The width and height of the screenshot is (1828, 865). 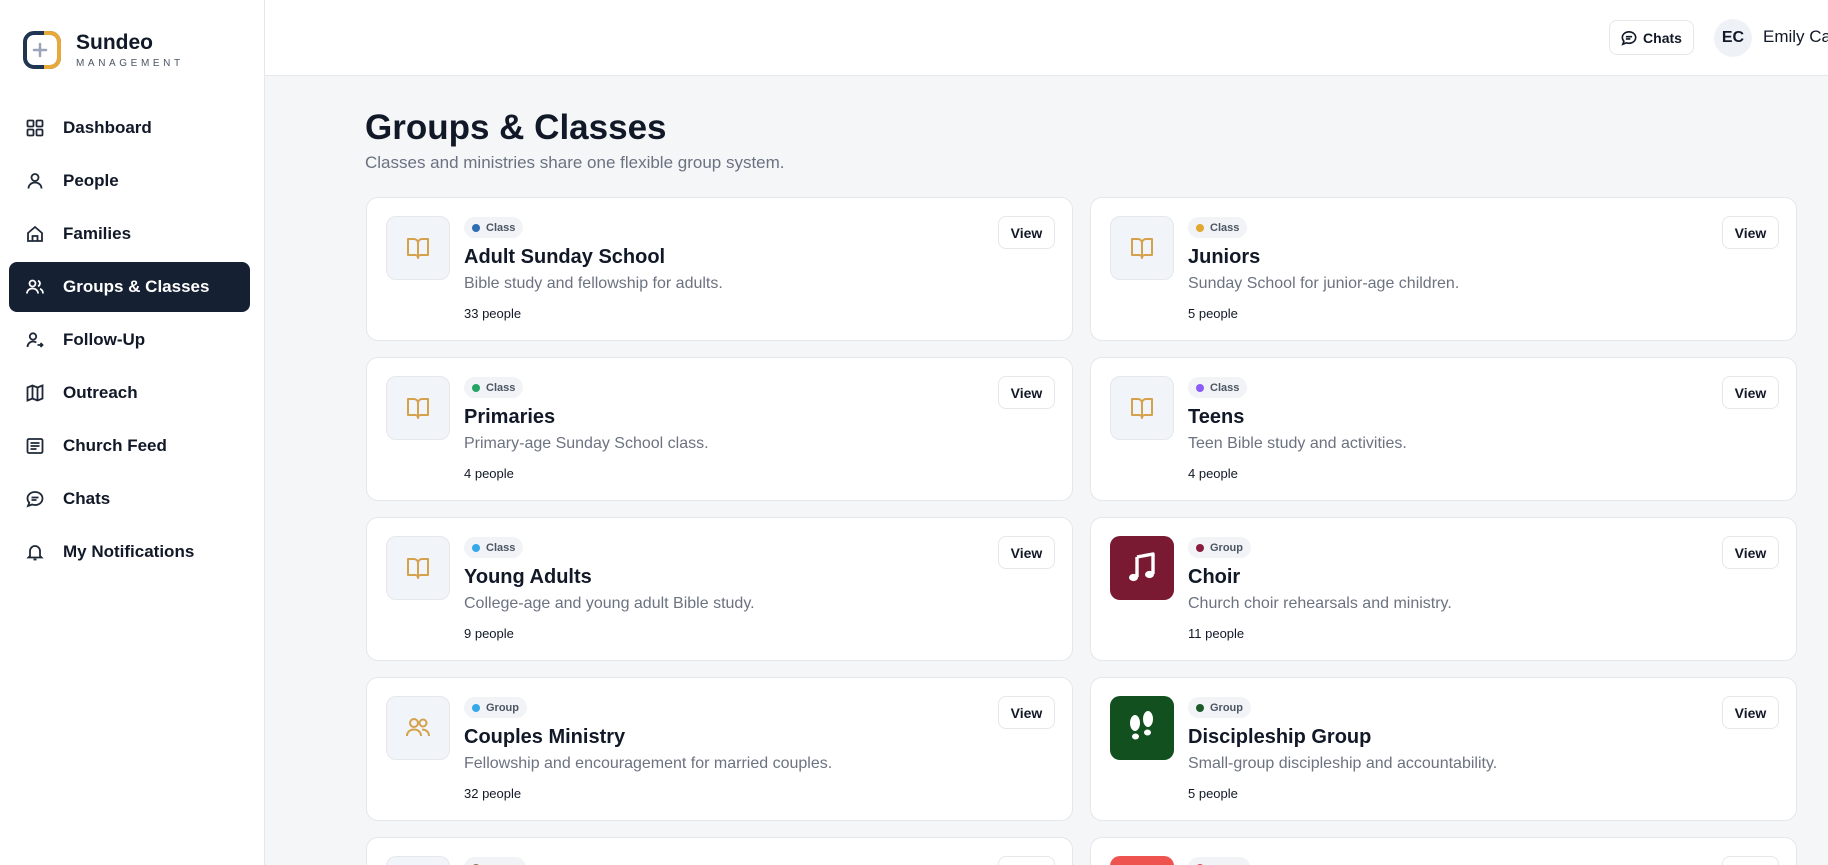 I want to click on group-name: Juniors, so click(x=1224, y=257).